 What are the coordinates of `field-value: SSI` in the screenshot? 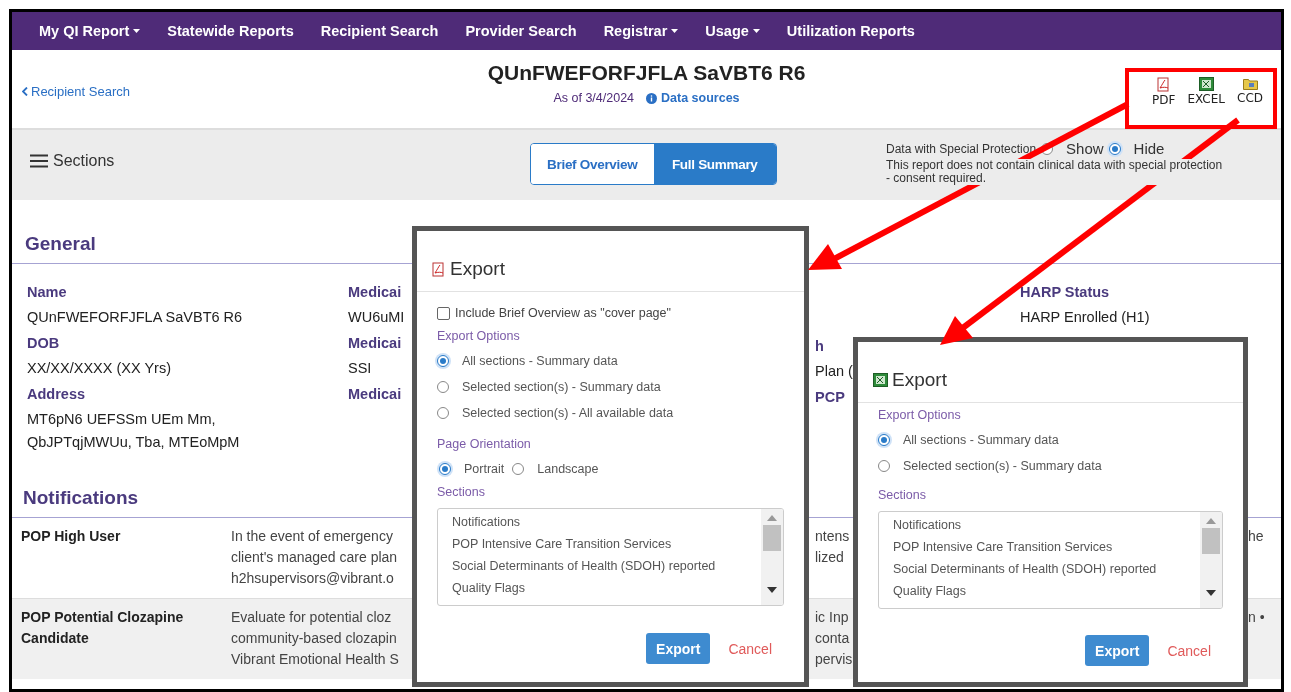 It's located at (360, 368).